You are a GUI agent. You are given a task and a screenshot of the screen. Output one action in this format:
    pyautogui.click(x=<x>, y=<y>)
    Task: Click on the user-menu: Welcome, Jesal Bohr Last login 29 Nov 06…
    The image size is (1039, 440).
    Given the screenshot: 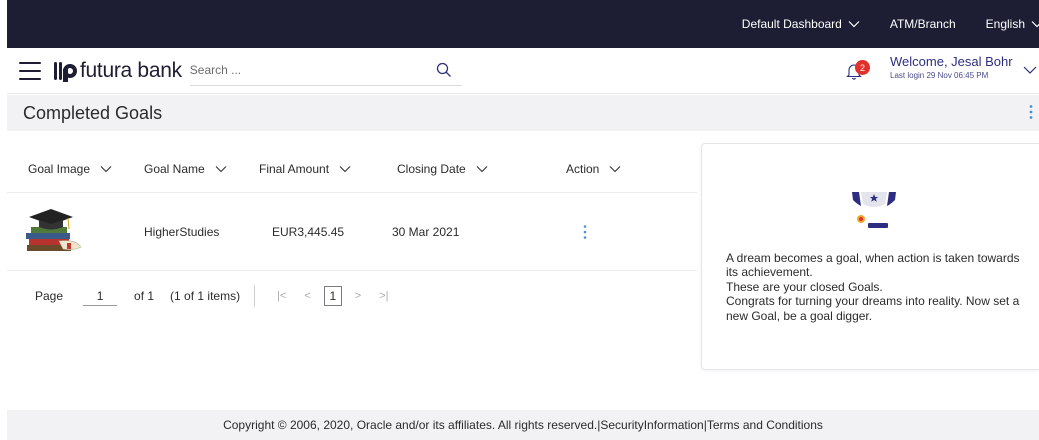 What is the action you would take?
    pyautogui.click(x=951, y=67)
    